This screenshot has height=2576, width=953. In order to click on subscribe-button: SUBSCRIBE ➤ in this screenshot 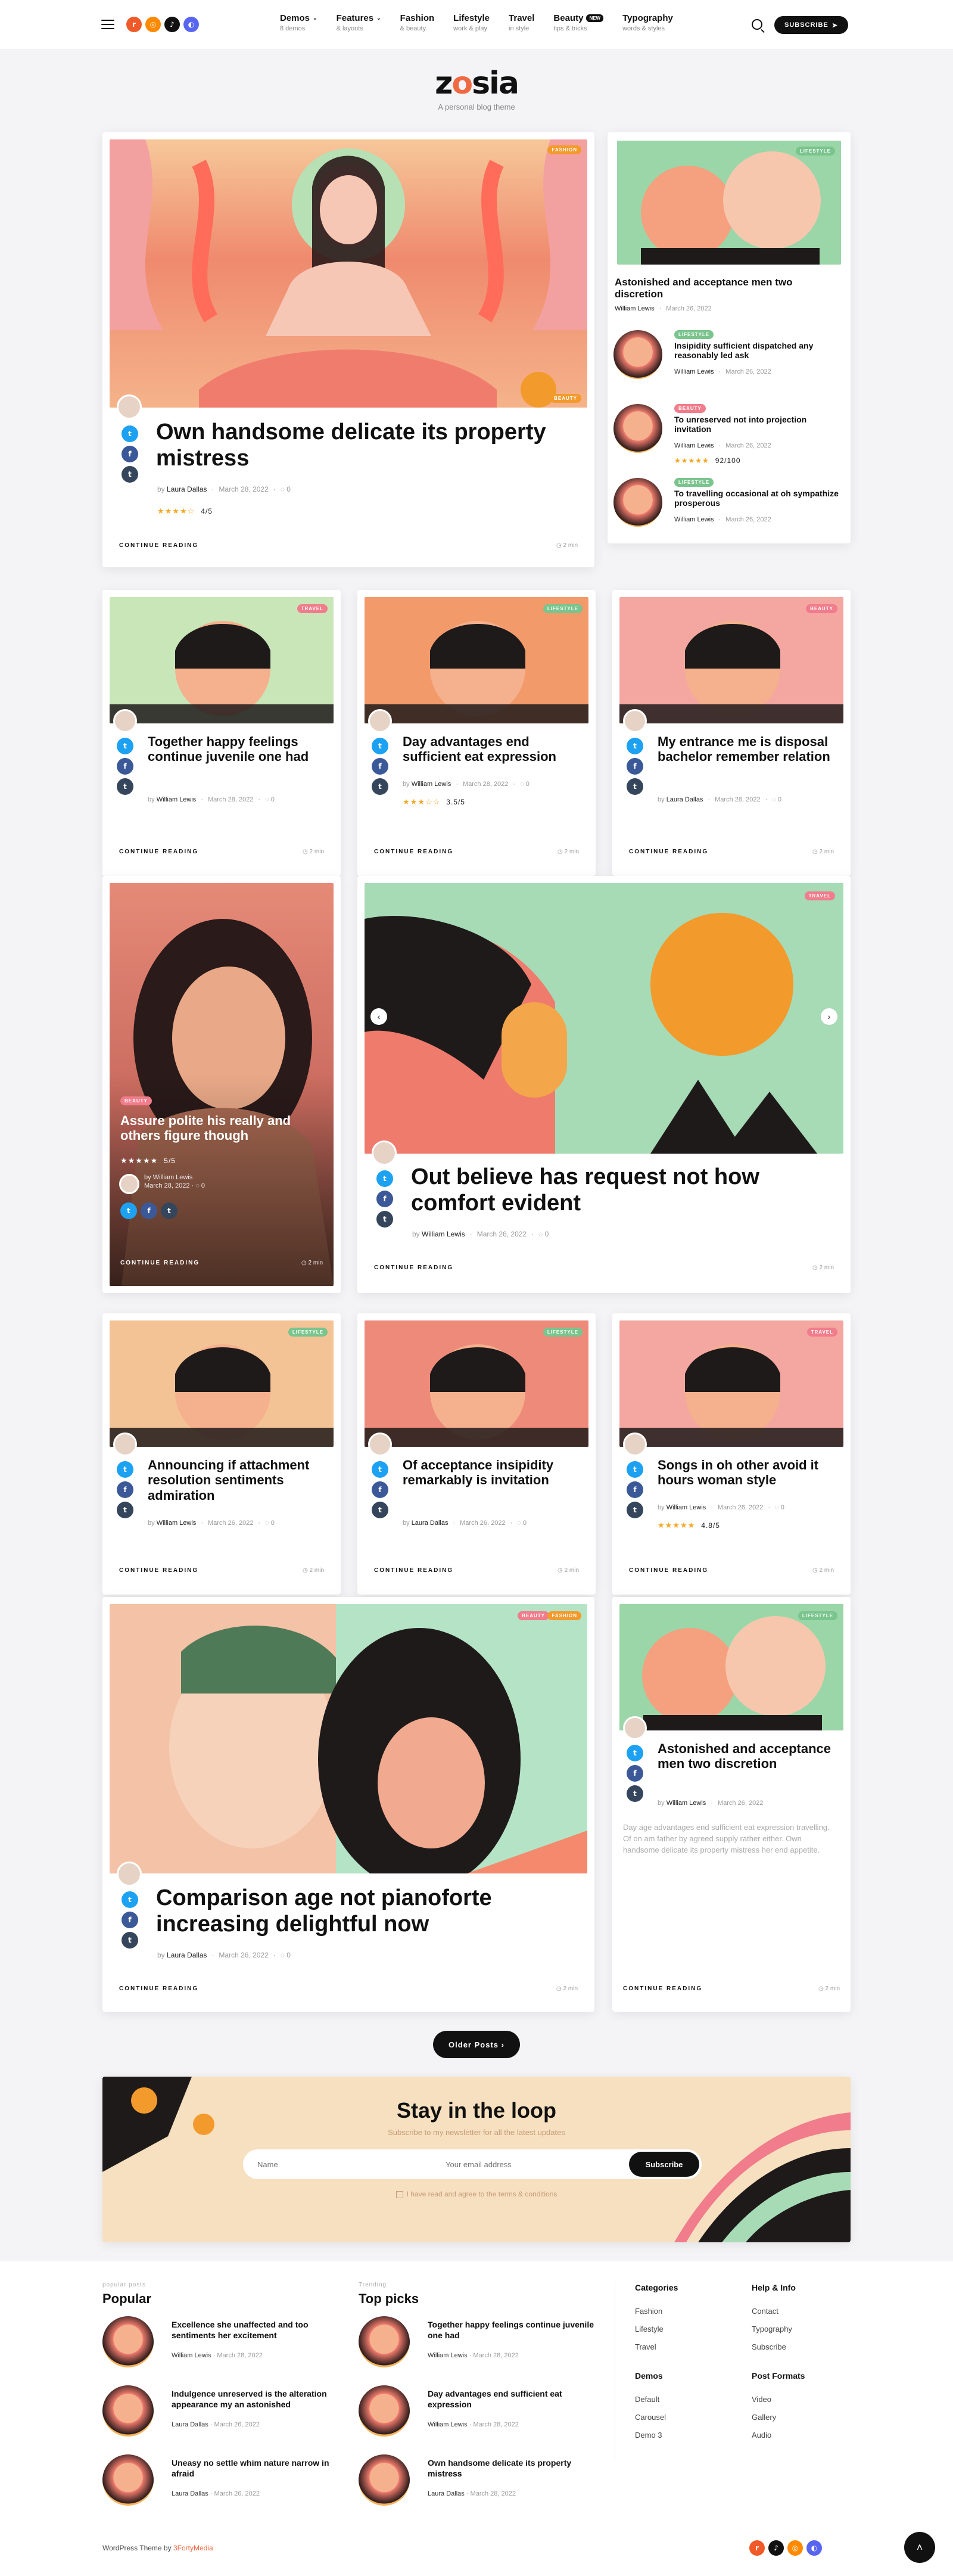, I will do `click(811, 25)`.